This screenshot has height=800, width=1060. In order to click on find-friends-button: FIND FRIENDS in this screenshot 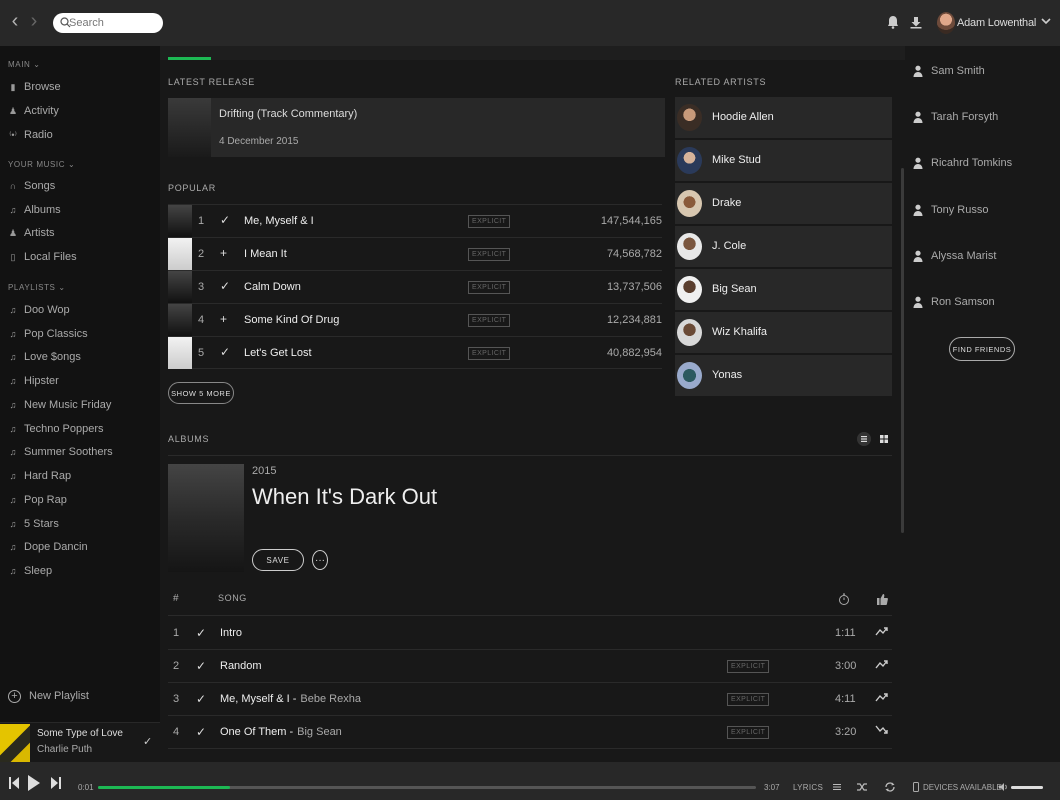, I will do `click(982, 349)`.